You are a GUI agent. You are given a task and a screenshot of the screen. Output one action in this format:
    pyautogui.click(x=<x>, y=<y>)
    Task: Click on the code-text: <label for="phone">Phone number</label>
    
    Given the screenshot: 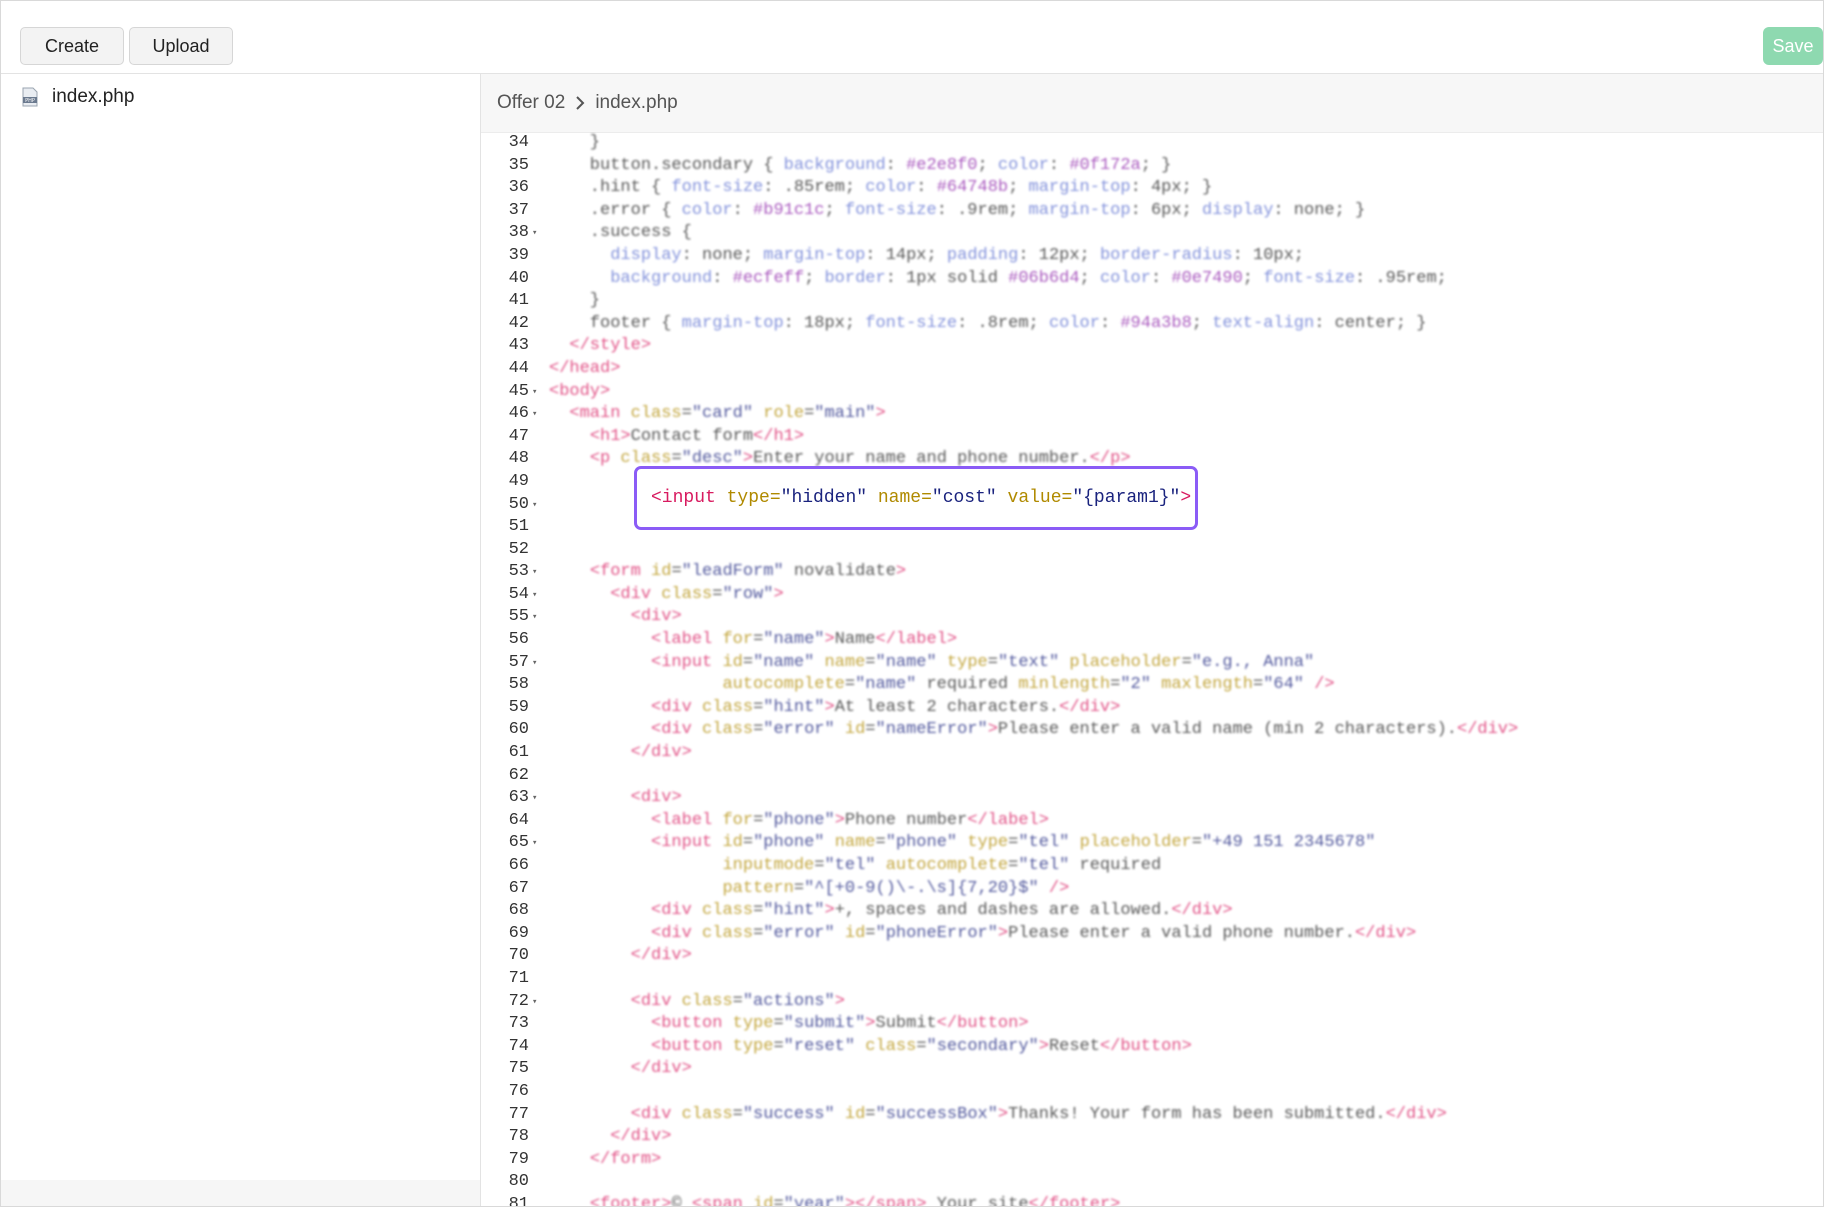 What is the action you would take?
    pyautogui.click(x=850, y=820)
    